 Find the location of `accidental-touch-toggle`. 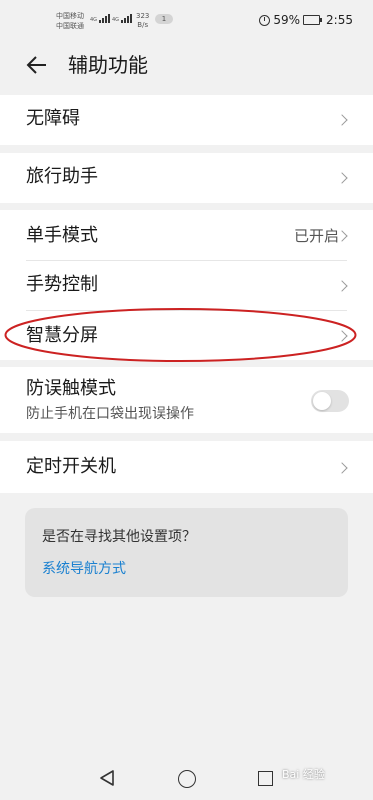

accidental-touch-toggle is located at coordinates (330, 401).